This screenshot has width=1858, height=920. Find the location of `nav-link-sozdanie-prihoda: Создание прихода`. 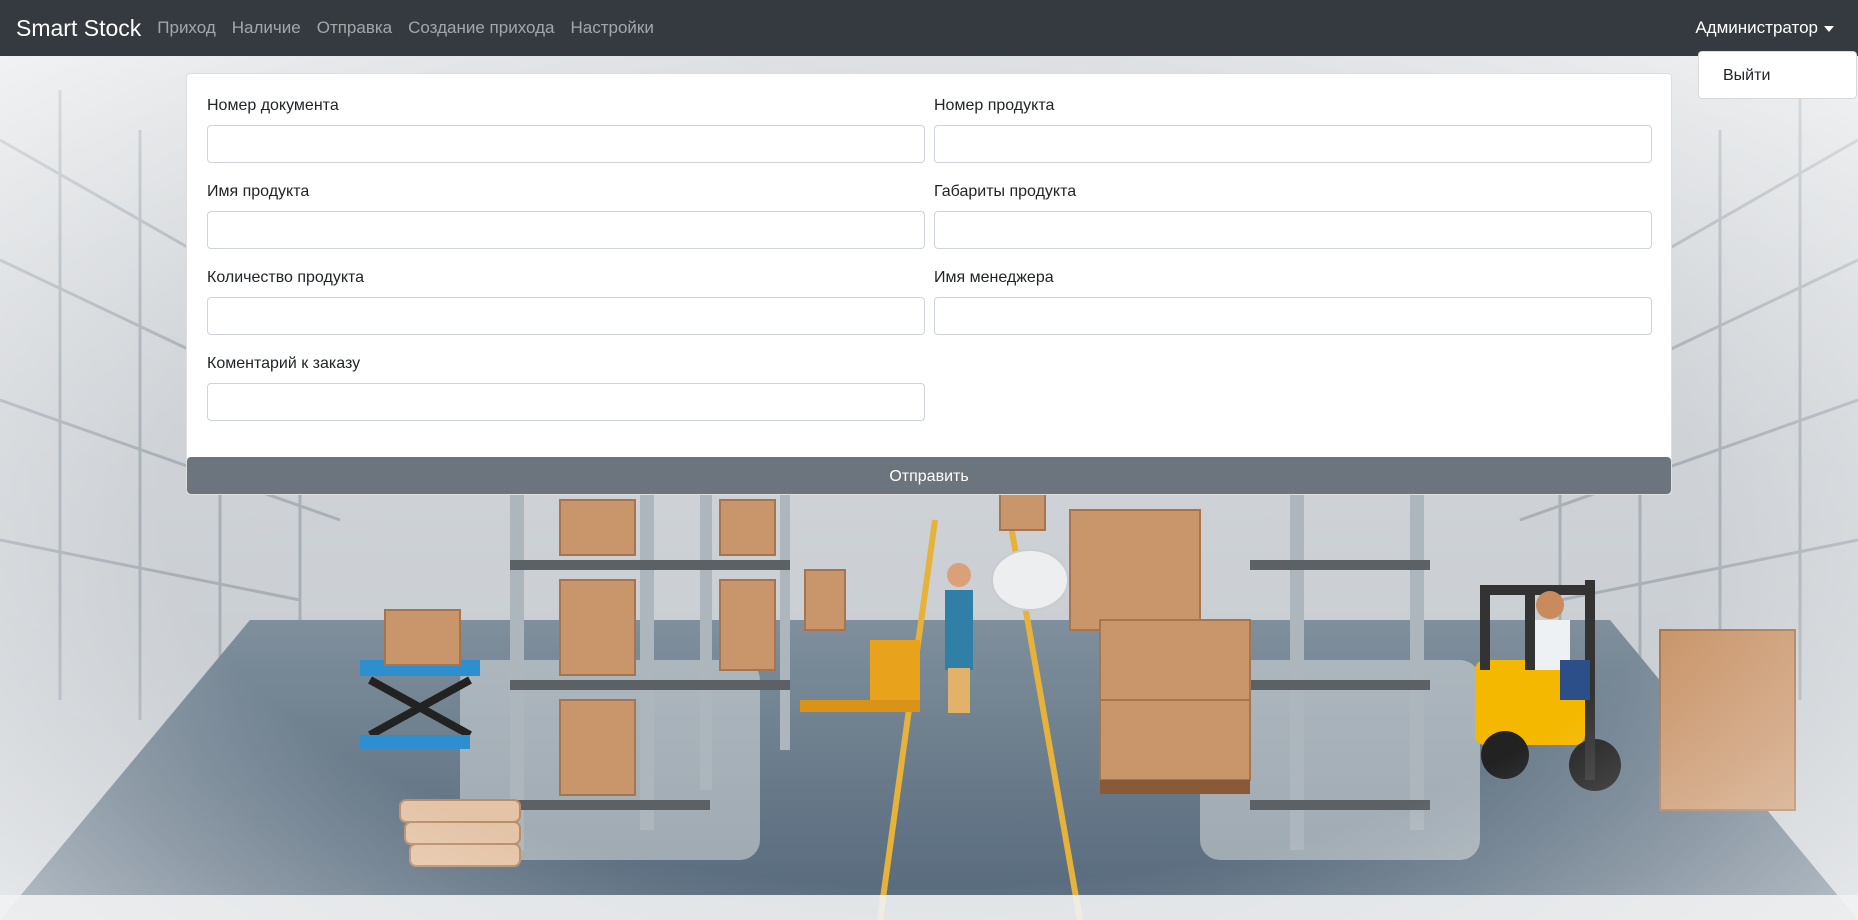

nav-link-sozdanie-prihoda: Создание прихода is located at coordinates (481, 28).